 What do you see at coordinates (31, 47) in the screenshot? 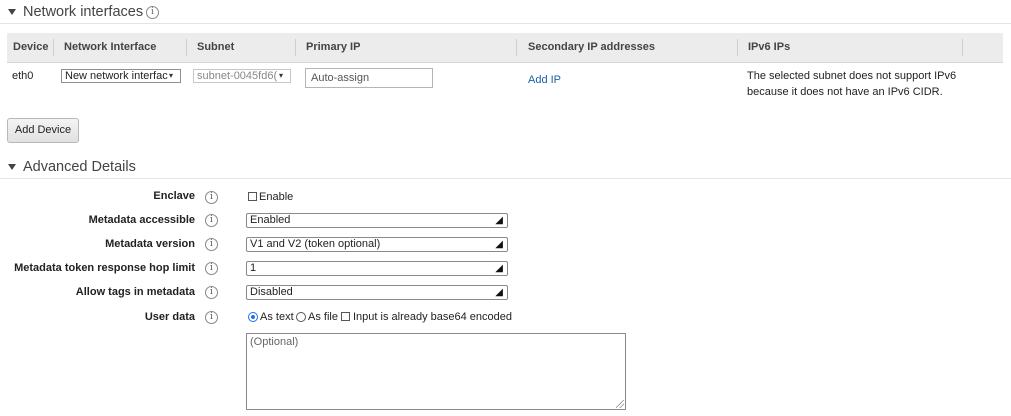
I see `column-header-device: Device` at bounding box center [31, 47].